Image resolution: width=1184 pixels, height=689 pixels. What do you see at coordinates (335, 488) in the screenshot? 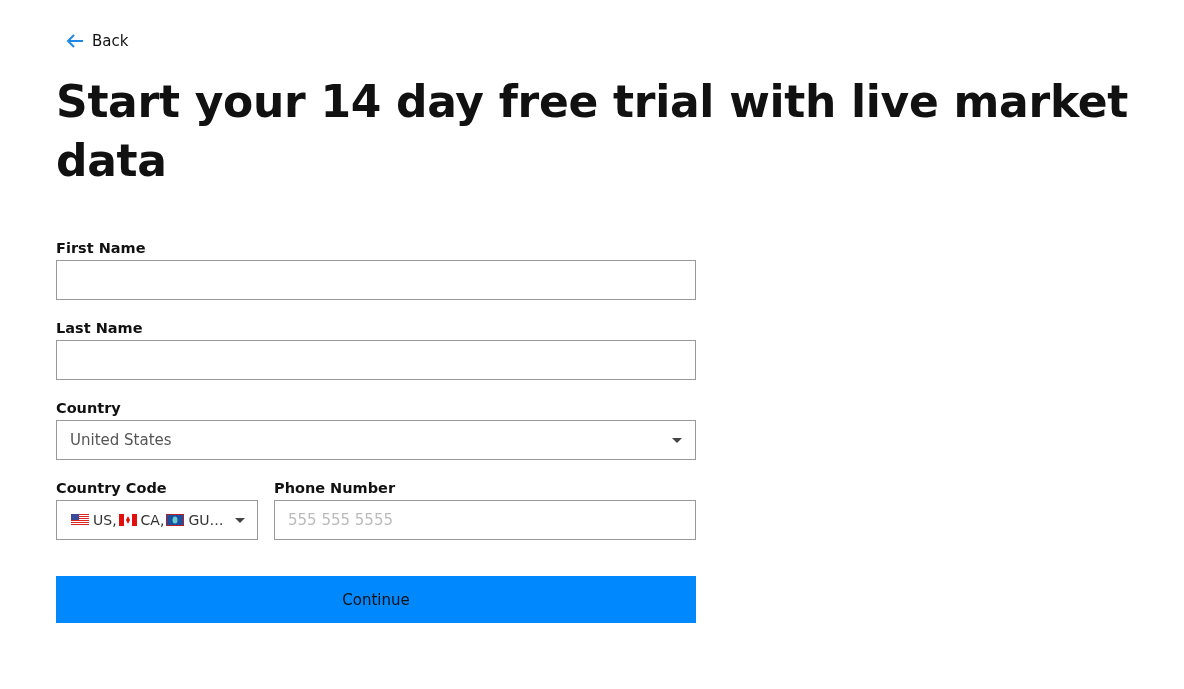
I see `field-label: Phone Number` at bounding box center [335, 488].